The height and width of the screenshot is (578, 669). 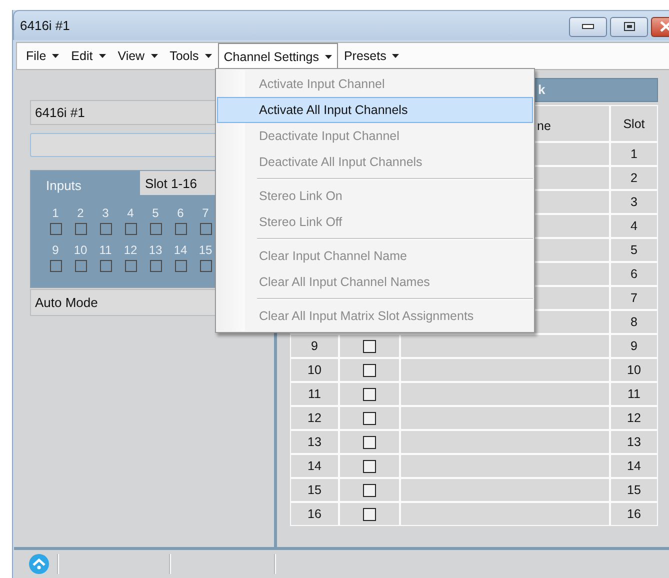 What do you see at coordinates (634, 226) in the screenshot?
I see `table-cell: 4` at bounding box center [634, 226].